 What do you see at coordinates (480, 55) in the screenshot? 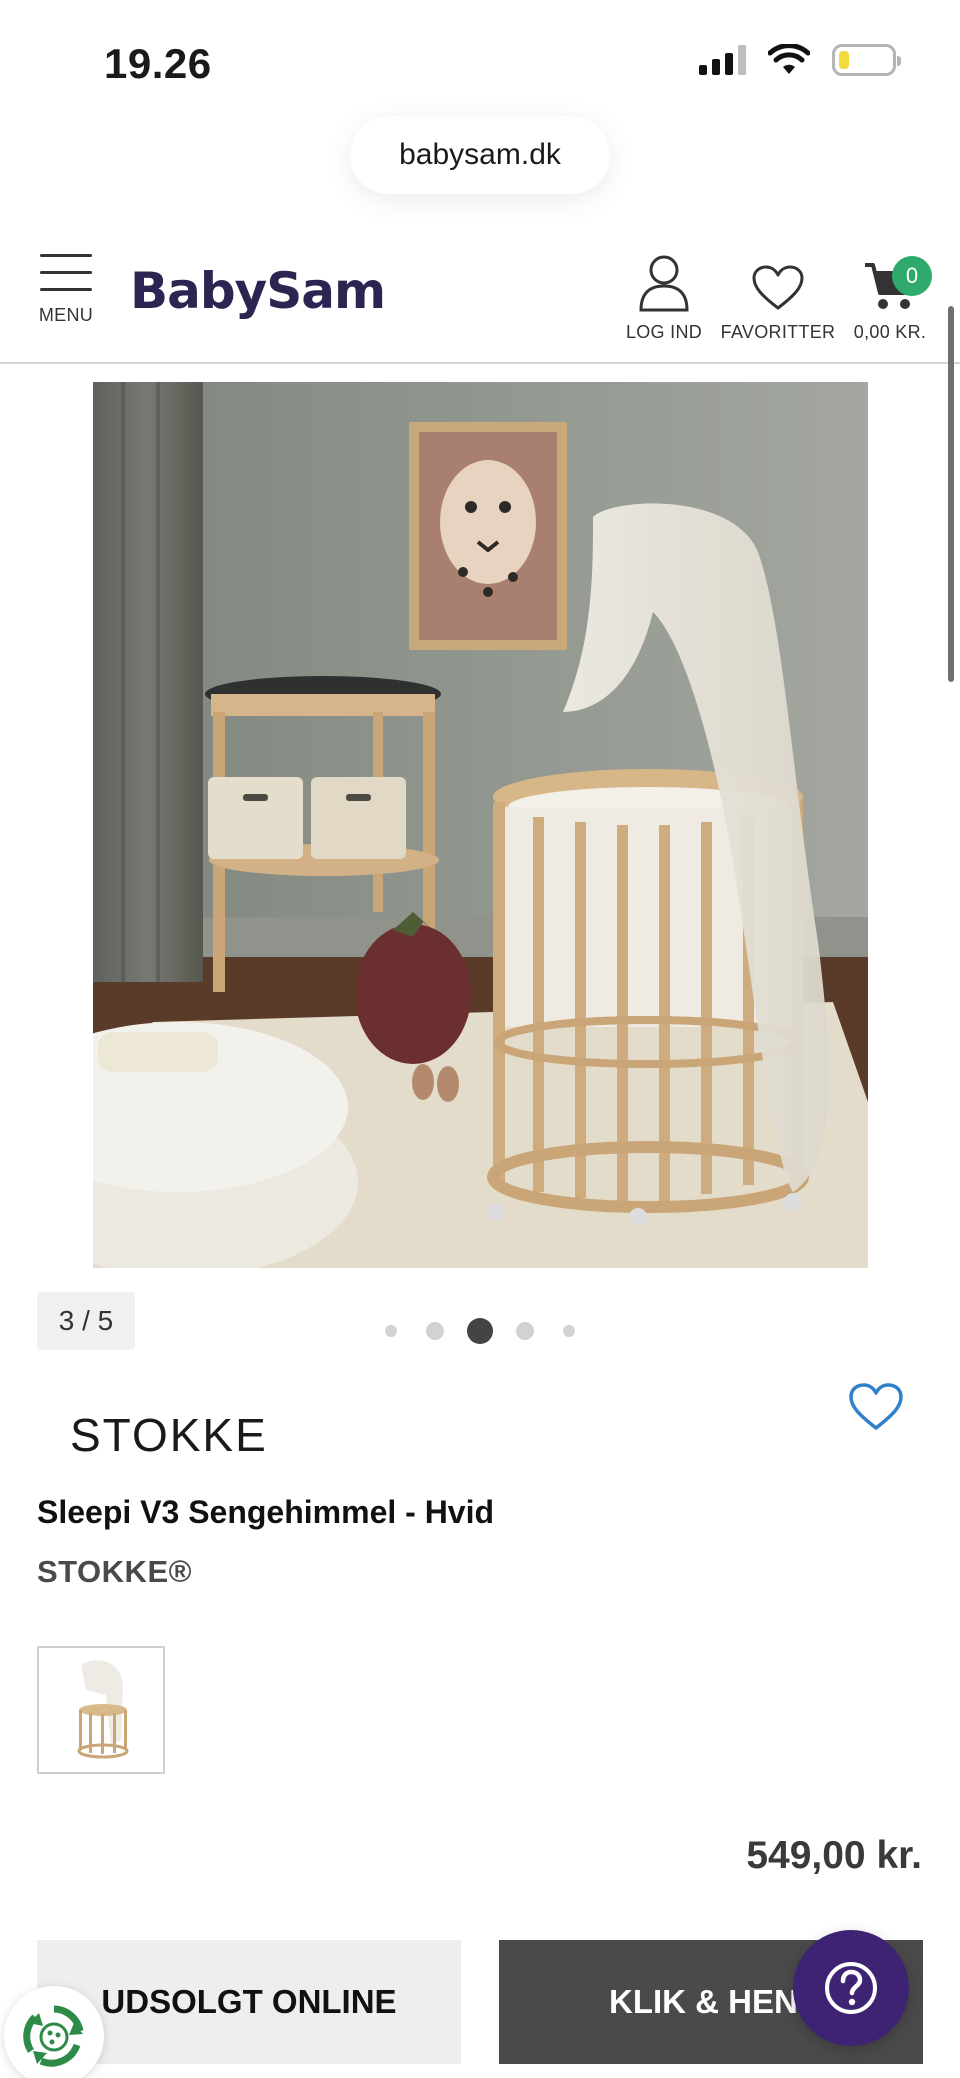
I see `status-bar: 19.26` at bounding box center [480, 55].